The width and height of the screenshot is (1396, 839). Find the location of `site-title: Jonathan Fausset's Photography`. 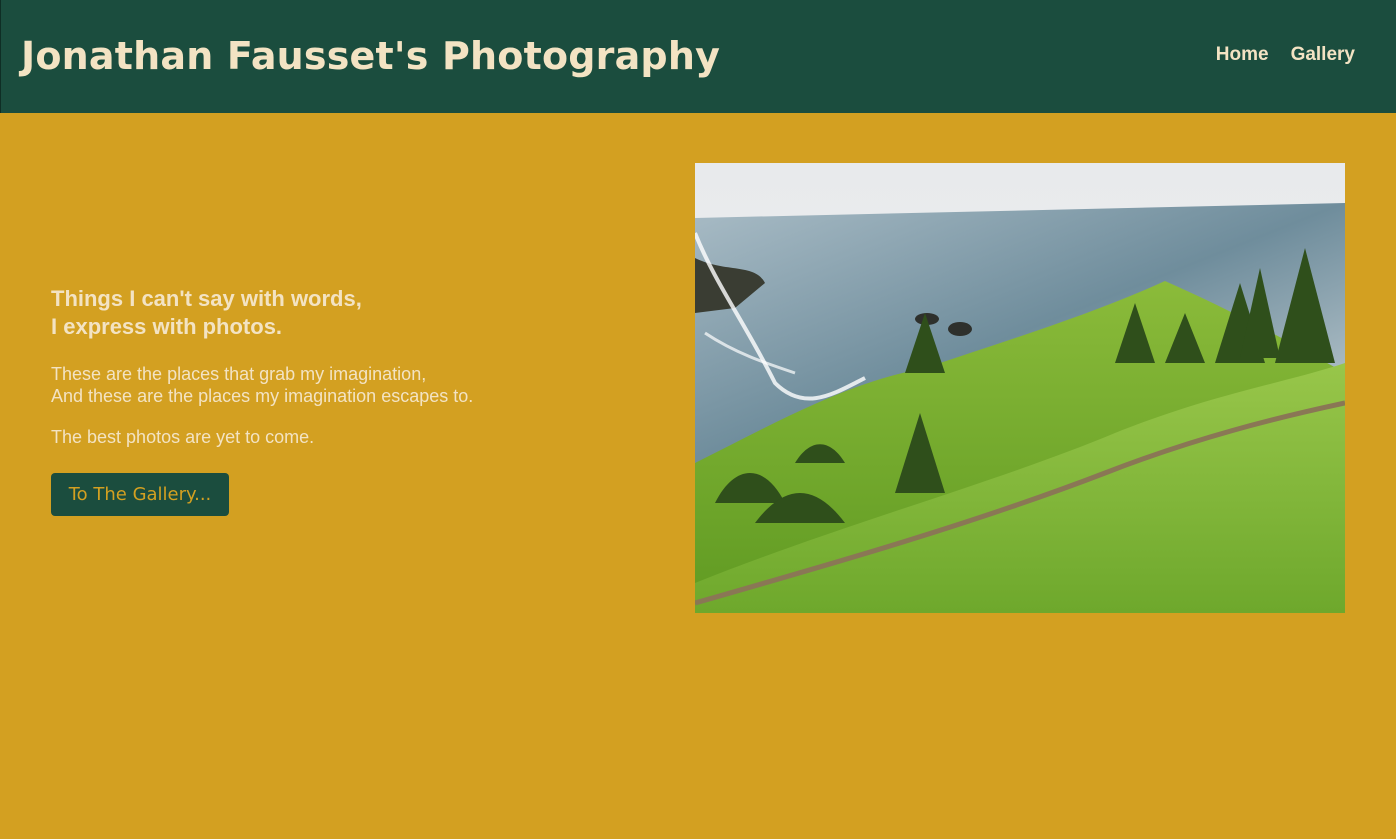

site-title: Jonathan Fausset's Photography is located at coordinates (371, 56).